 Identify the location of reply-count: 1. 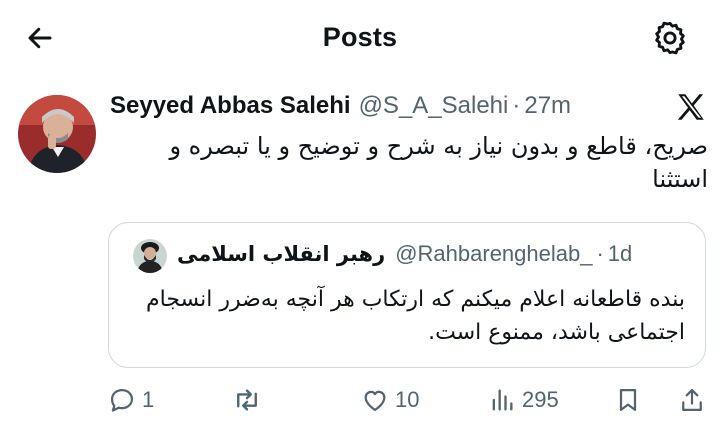
(148, 399).